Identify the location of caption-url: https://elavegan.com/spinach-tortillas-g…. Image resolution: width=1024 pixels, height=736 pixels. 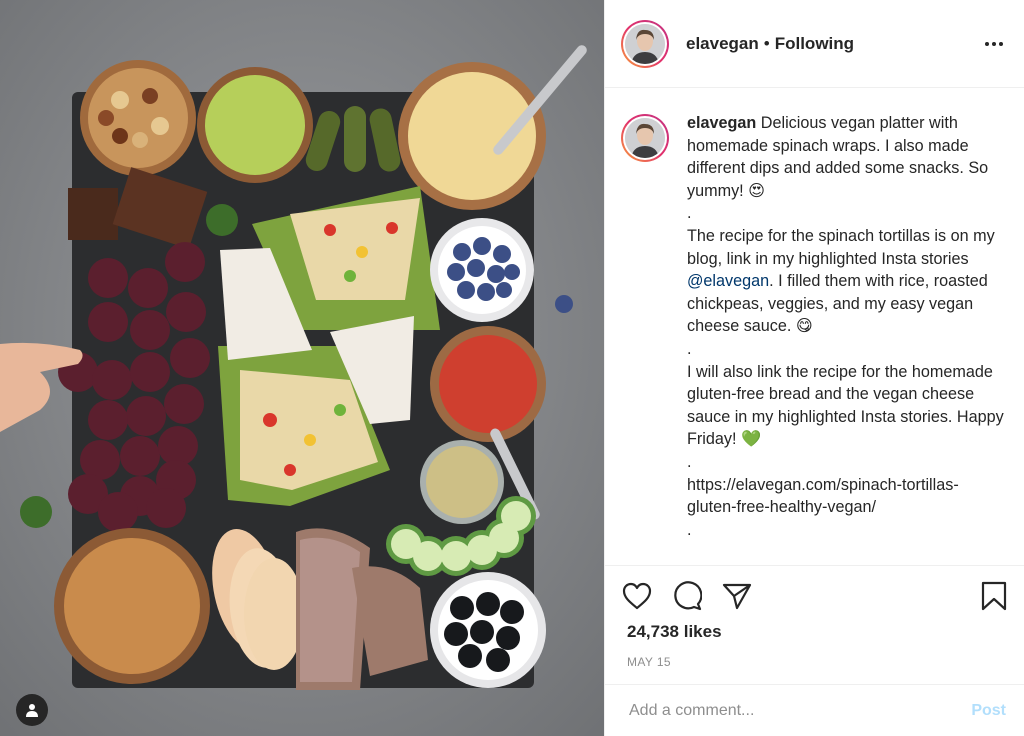
(823, 496).